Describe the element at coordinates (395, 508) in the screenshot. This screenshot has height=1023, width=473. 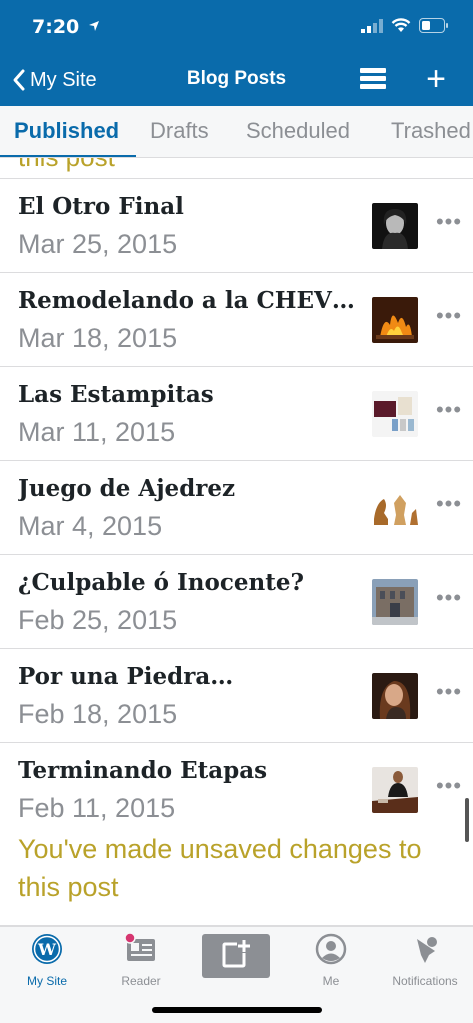
I see `chess-pieces-photo-thumbnail` at that location.